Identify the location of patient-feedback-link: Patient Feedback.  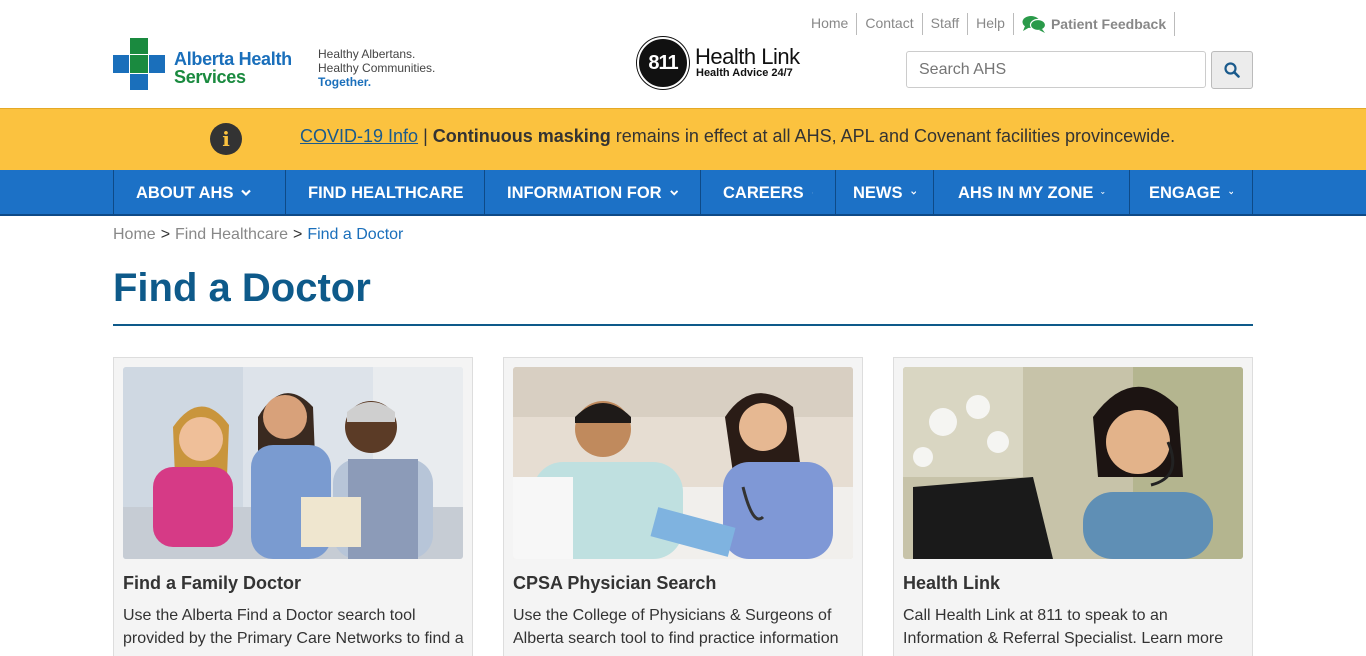
(1095, 24).